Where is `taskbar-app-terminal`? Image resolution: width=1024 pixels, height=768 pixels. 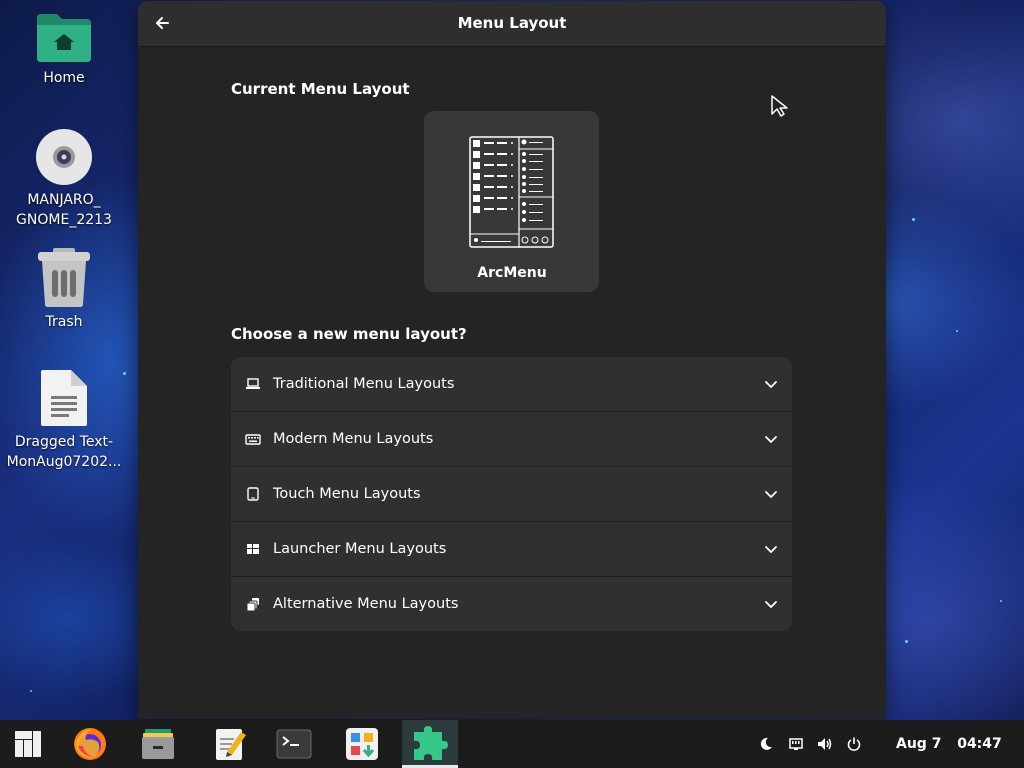 taskbar-app-terminal is located at coordinates (294, 744).